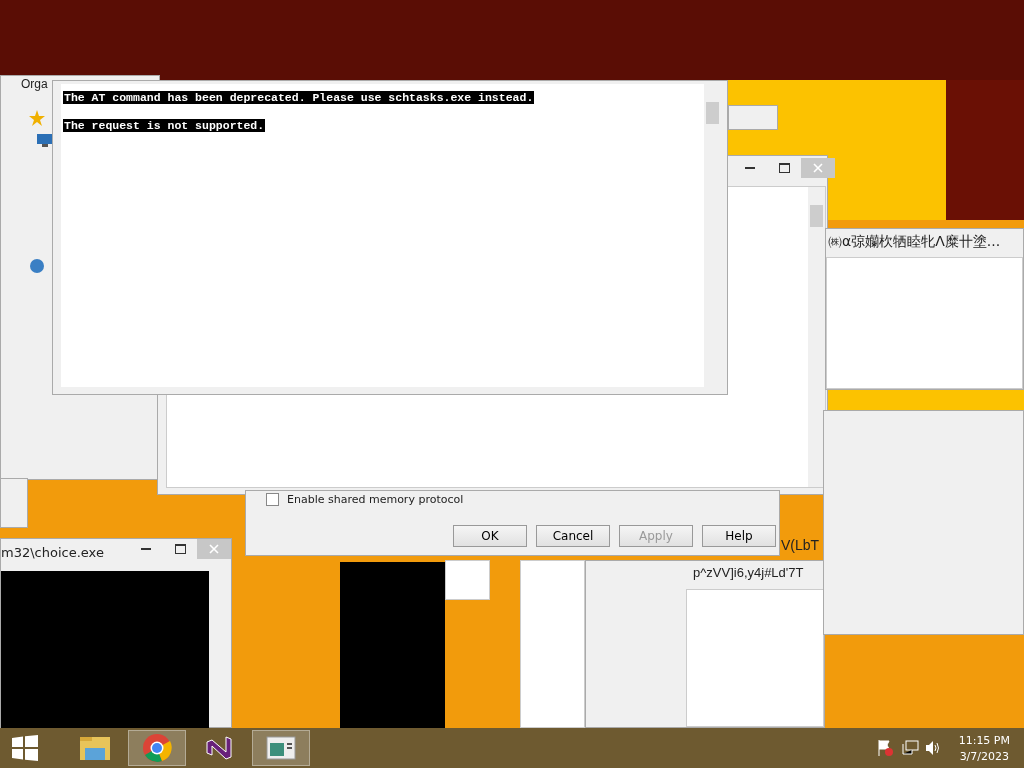 The height and width of the screenshot is (768, 1024). What do you see at coordinates (748, 572) in the screenshot?
I see `window-text: p^zVV]i6,y4j#Ld'7T` at bounding box center [748, 572].